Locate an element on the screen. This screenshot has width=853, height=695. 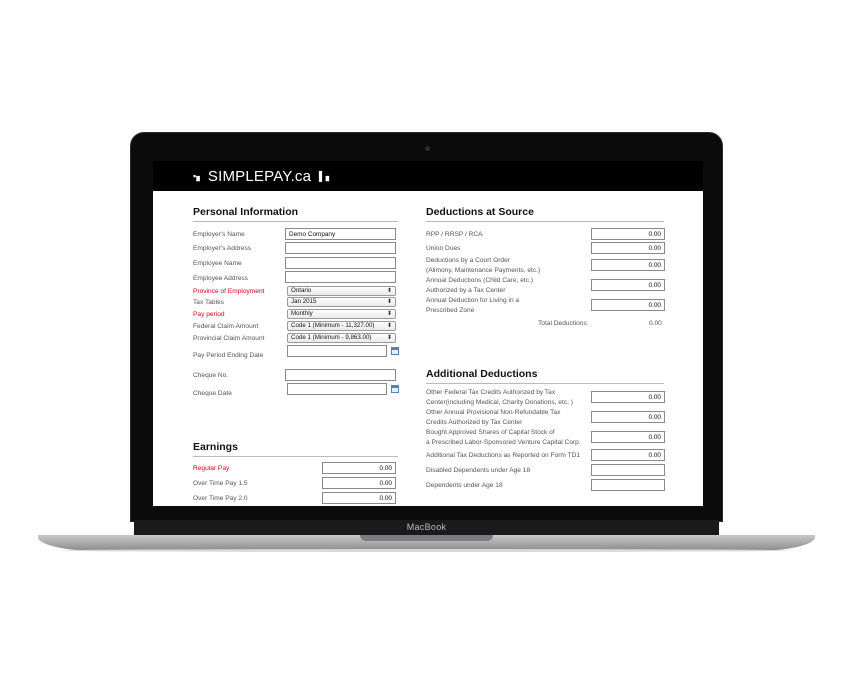
union-input: 0.00 is located at coordinates (628, 248).